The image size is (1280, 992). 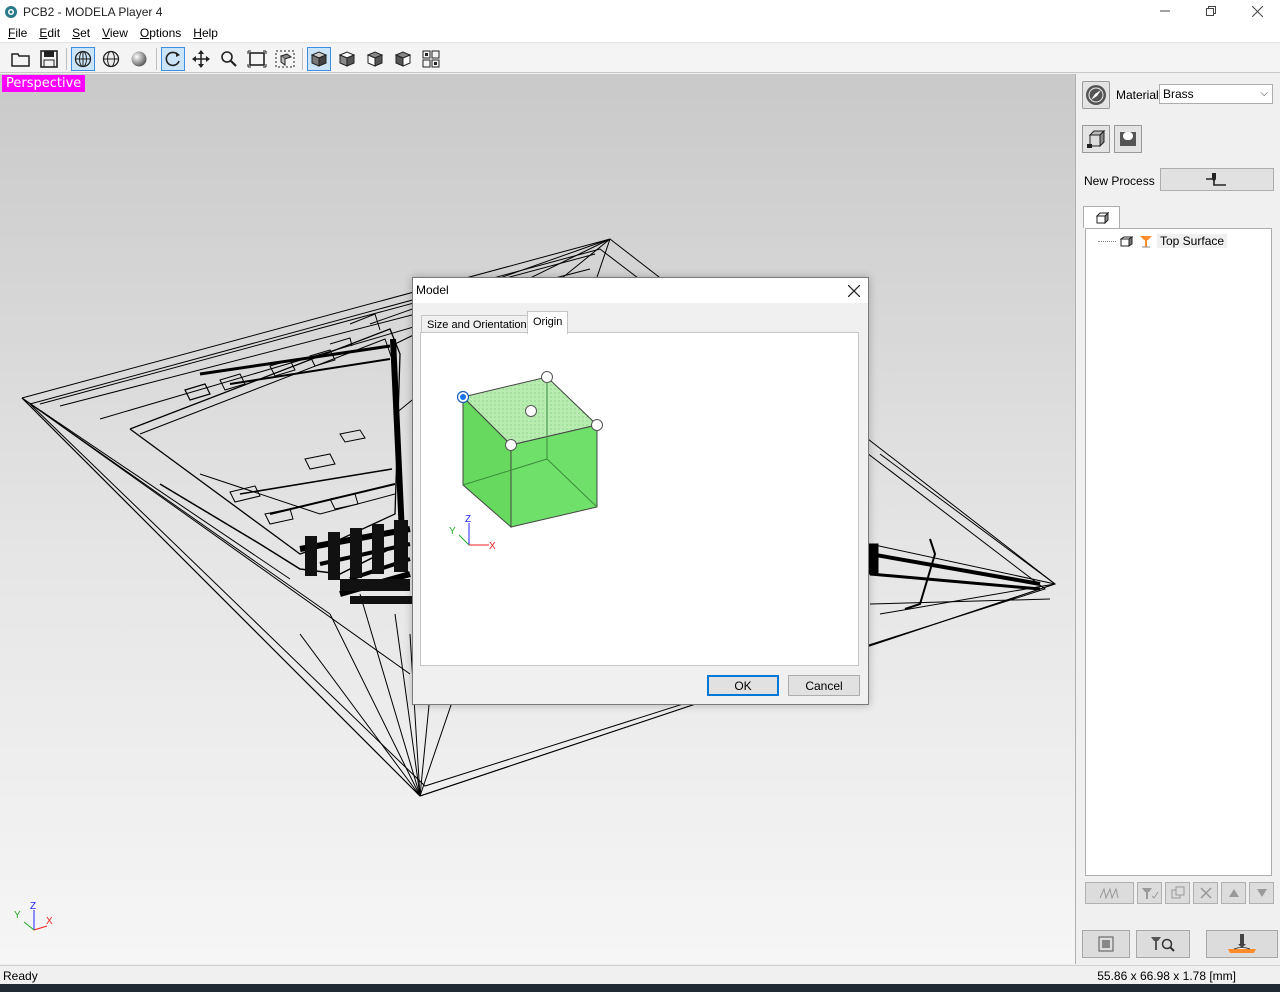 I want to click on toolbar, so click(x=640, y=58).